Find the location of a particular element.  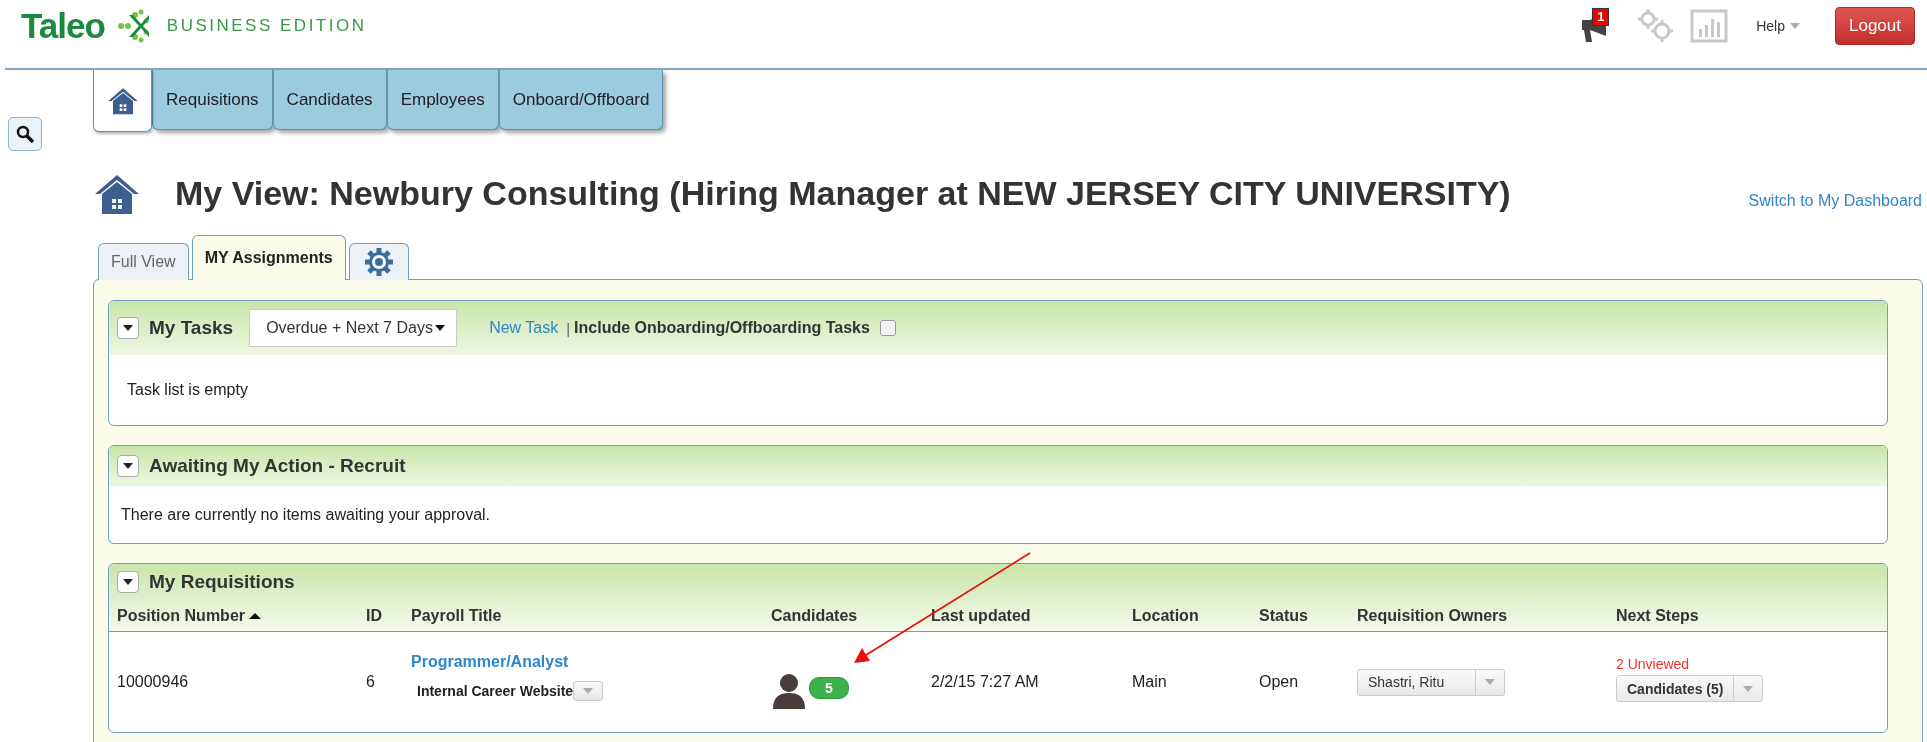

notification-badge: 1 is located at coordinates (1601, 17).